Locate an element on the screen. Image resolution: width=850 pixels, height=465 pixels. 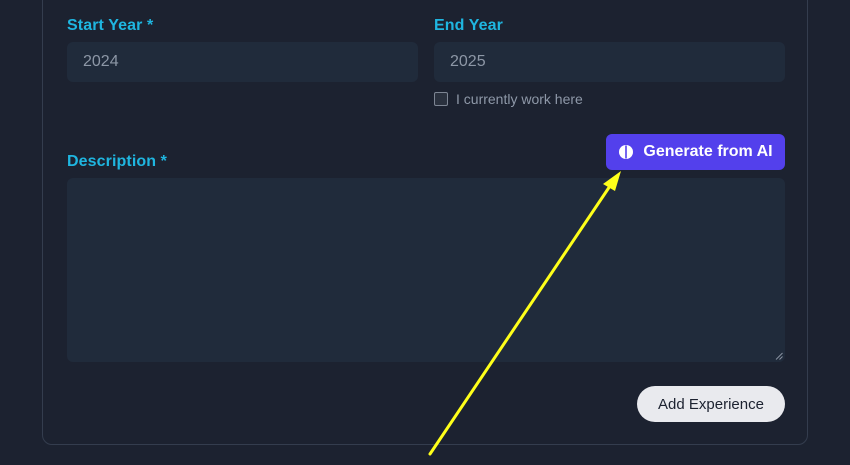
add-experience-button: Add Experience is located at coordinates (711, 404).